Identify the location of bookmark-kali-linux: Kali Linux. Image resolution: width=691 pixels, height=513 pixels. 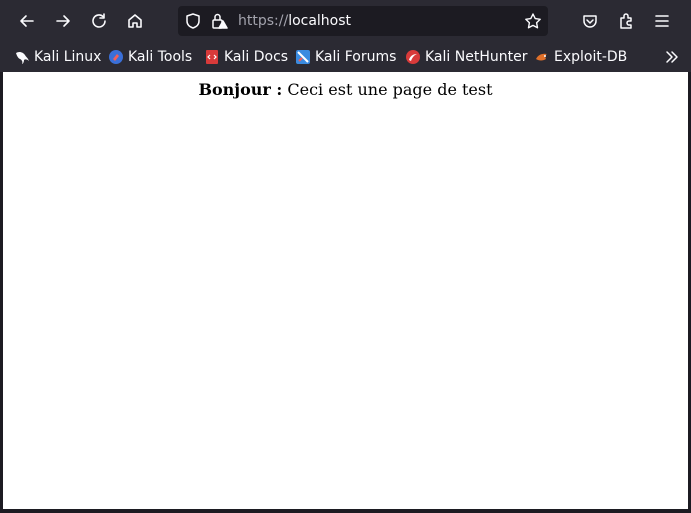
(57, 57).